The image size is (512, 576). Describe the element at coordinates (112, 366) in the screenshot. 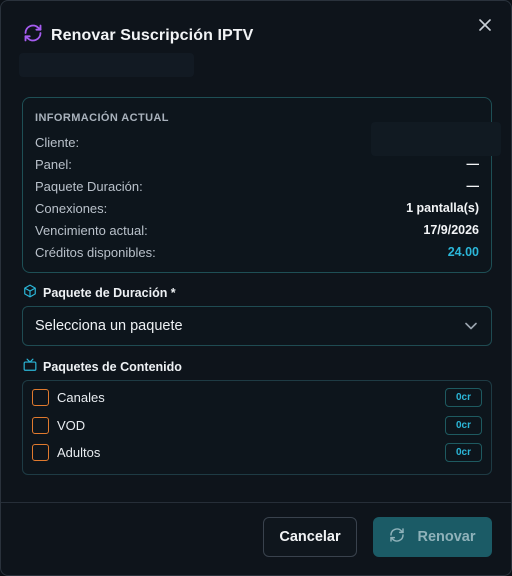

I see `content-label-text: Paquetes de Contenido` at that location.